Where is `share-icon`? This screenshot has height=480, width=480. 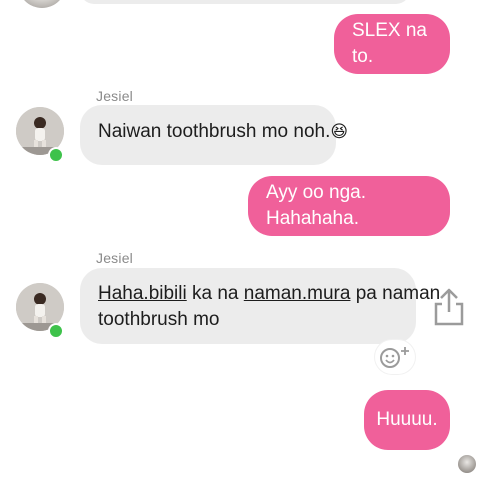 share-icon is located at coordinates (449, 307).